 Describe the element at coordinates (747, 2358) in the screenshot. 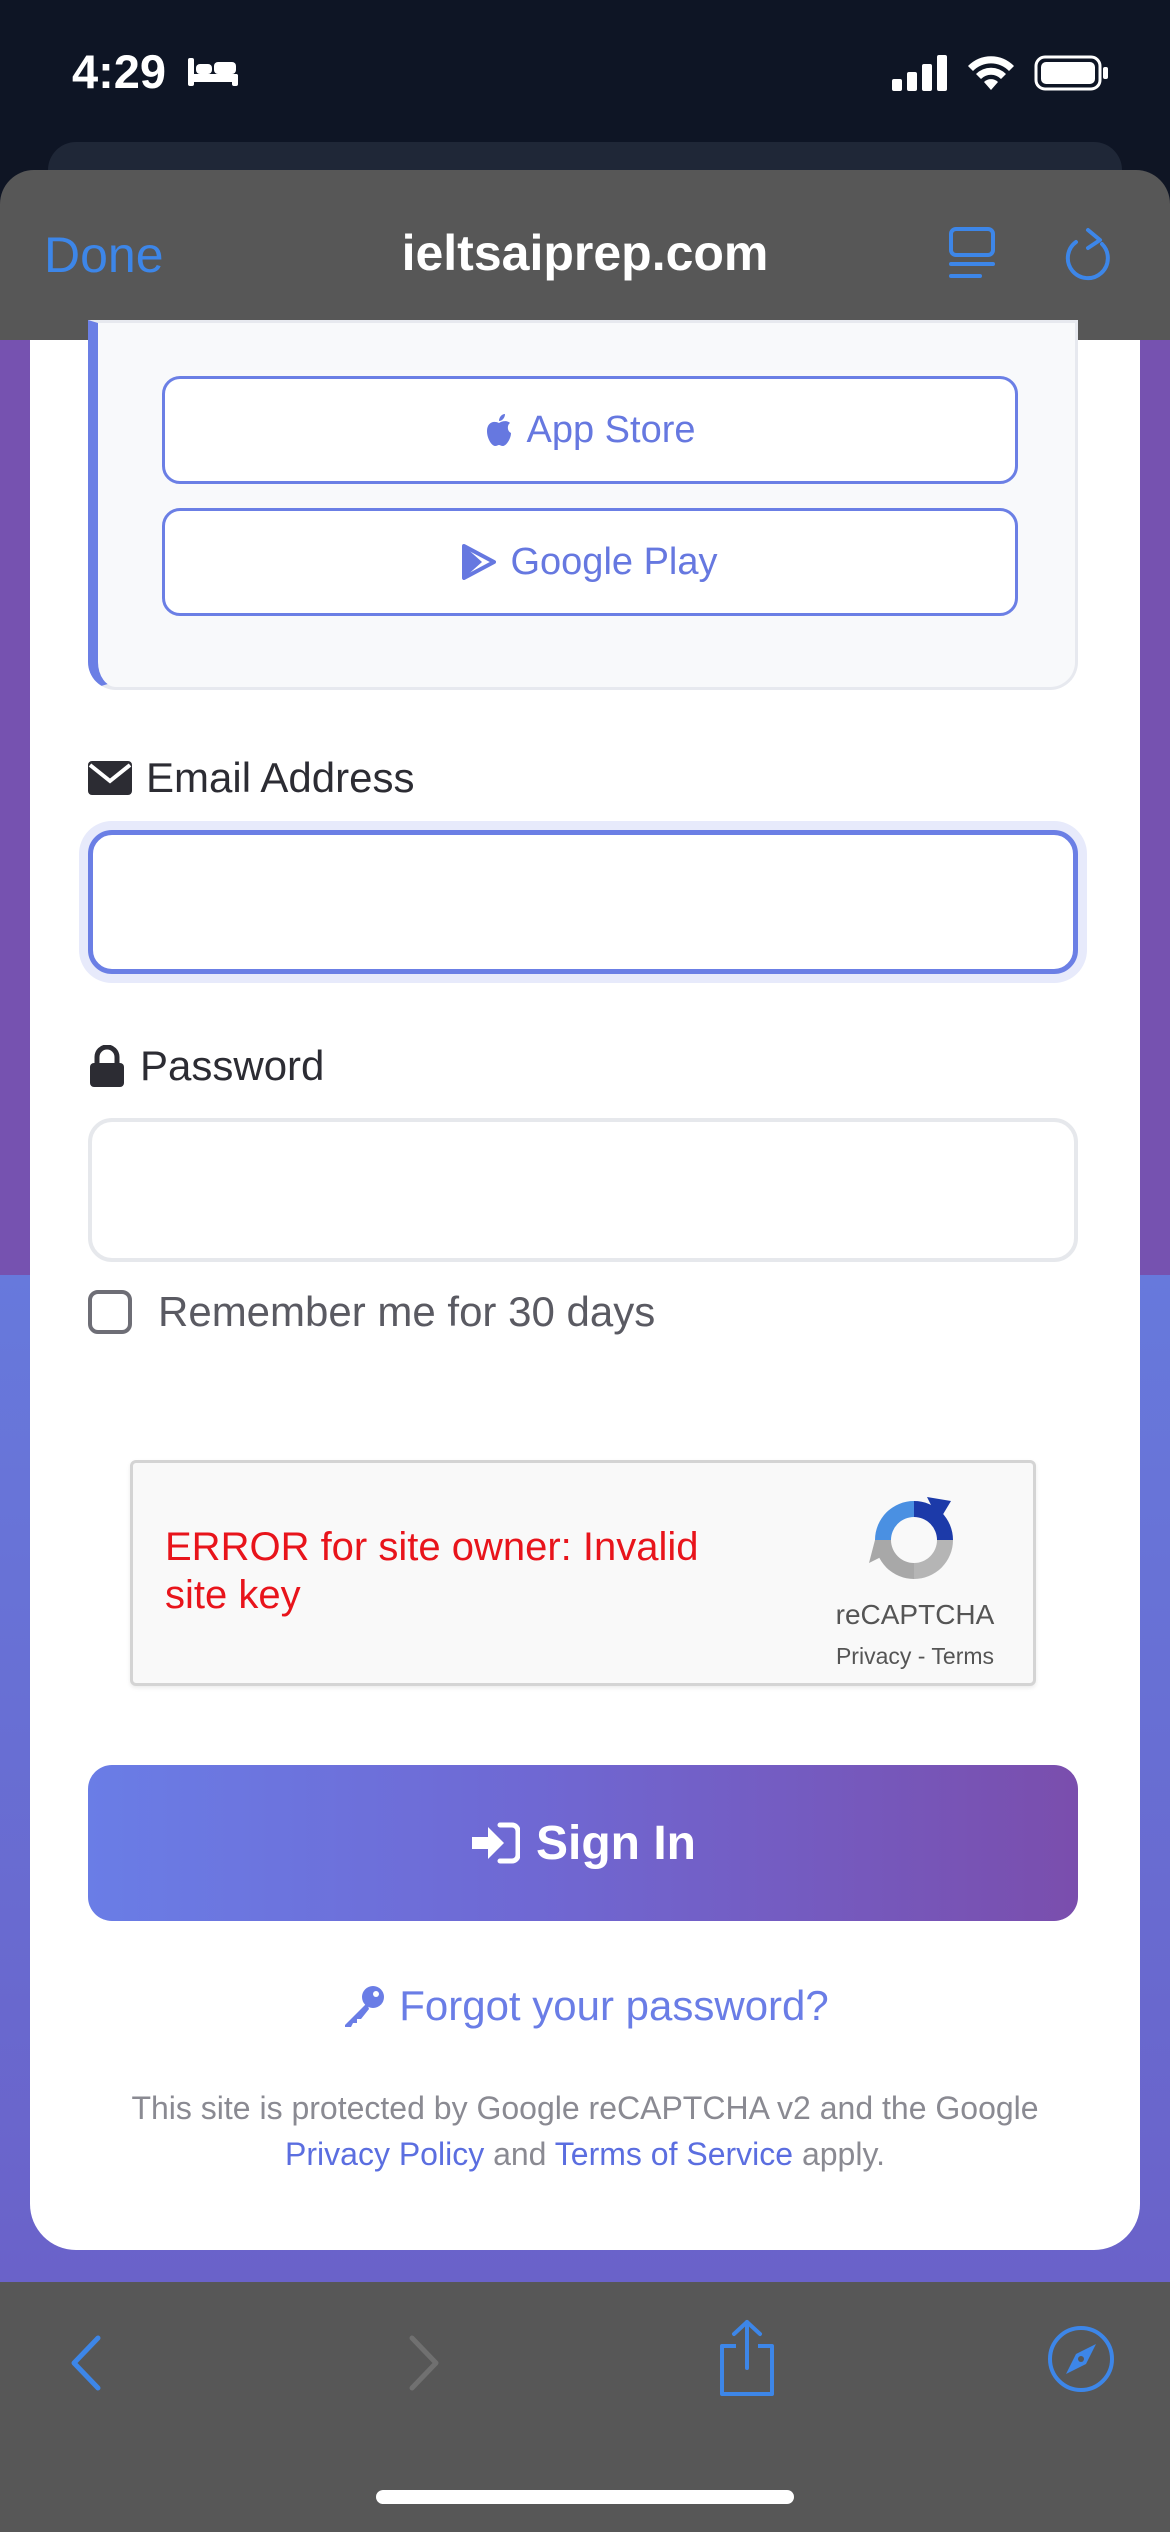

I see `share-icon` at that location.